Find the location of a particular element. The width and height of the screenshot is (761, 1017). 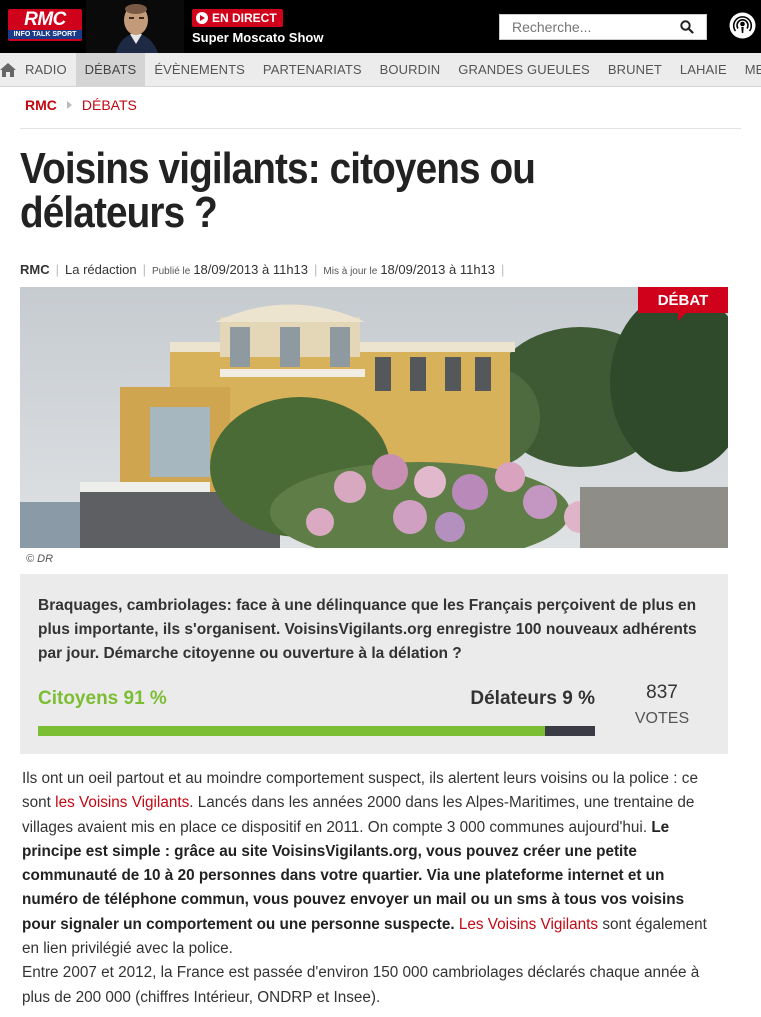

search-icon is located at coordinates (687, 27).